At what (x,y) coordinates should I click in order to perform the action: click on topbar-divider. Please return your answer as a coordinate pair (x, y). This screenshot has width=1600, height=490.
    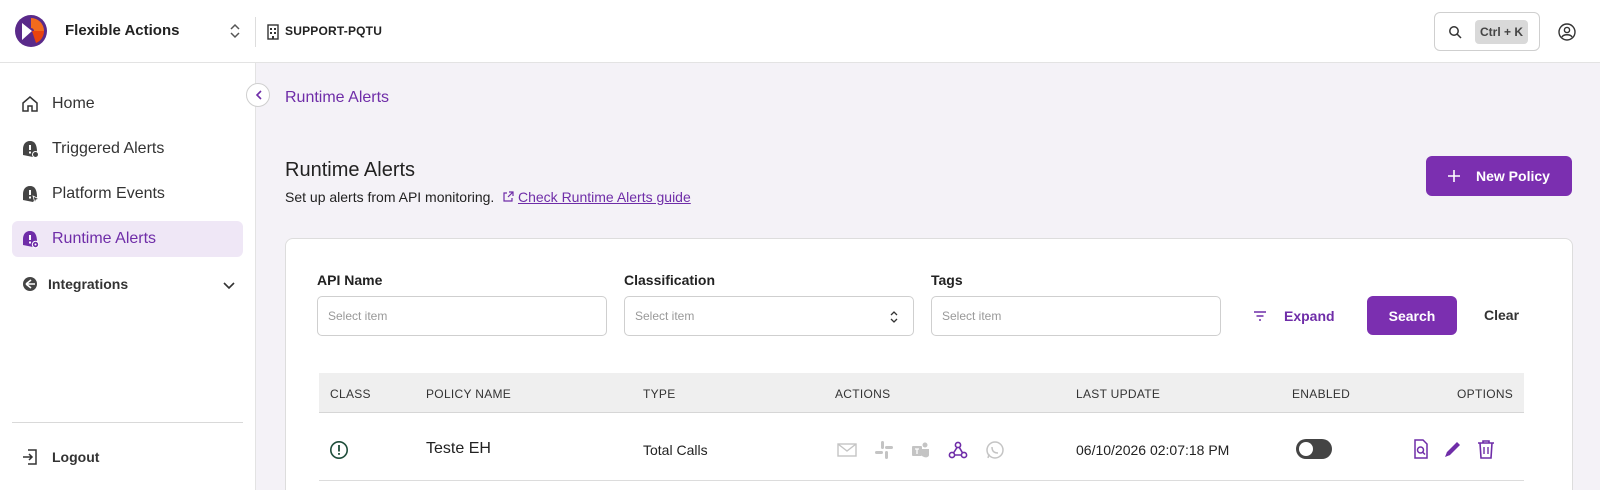
    Looking at the image, I should click on (255, 32).